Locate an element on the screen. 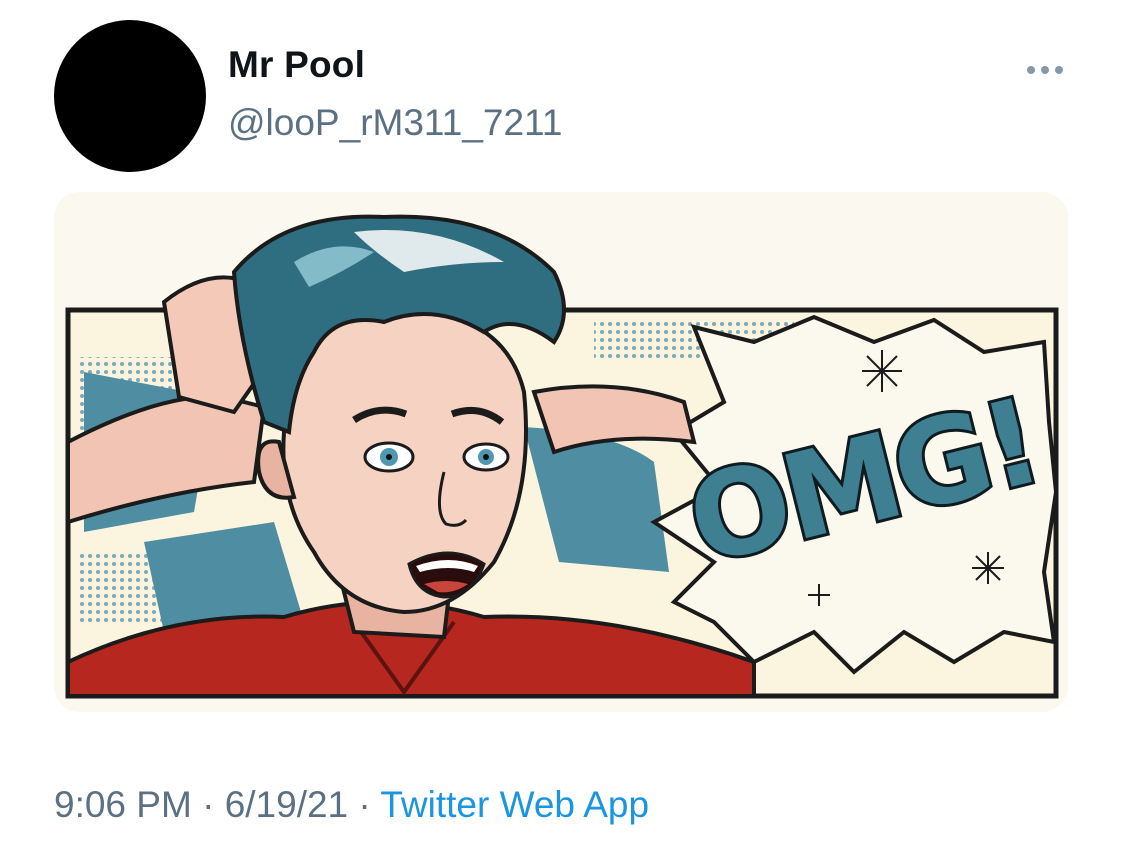  tweet-metadata: 9:06 PM · 6/19/21 · Twitter Web App is located at coordinates (351, 804).